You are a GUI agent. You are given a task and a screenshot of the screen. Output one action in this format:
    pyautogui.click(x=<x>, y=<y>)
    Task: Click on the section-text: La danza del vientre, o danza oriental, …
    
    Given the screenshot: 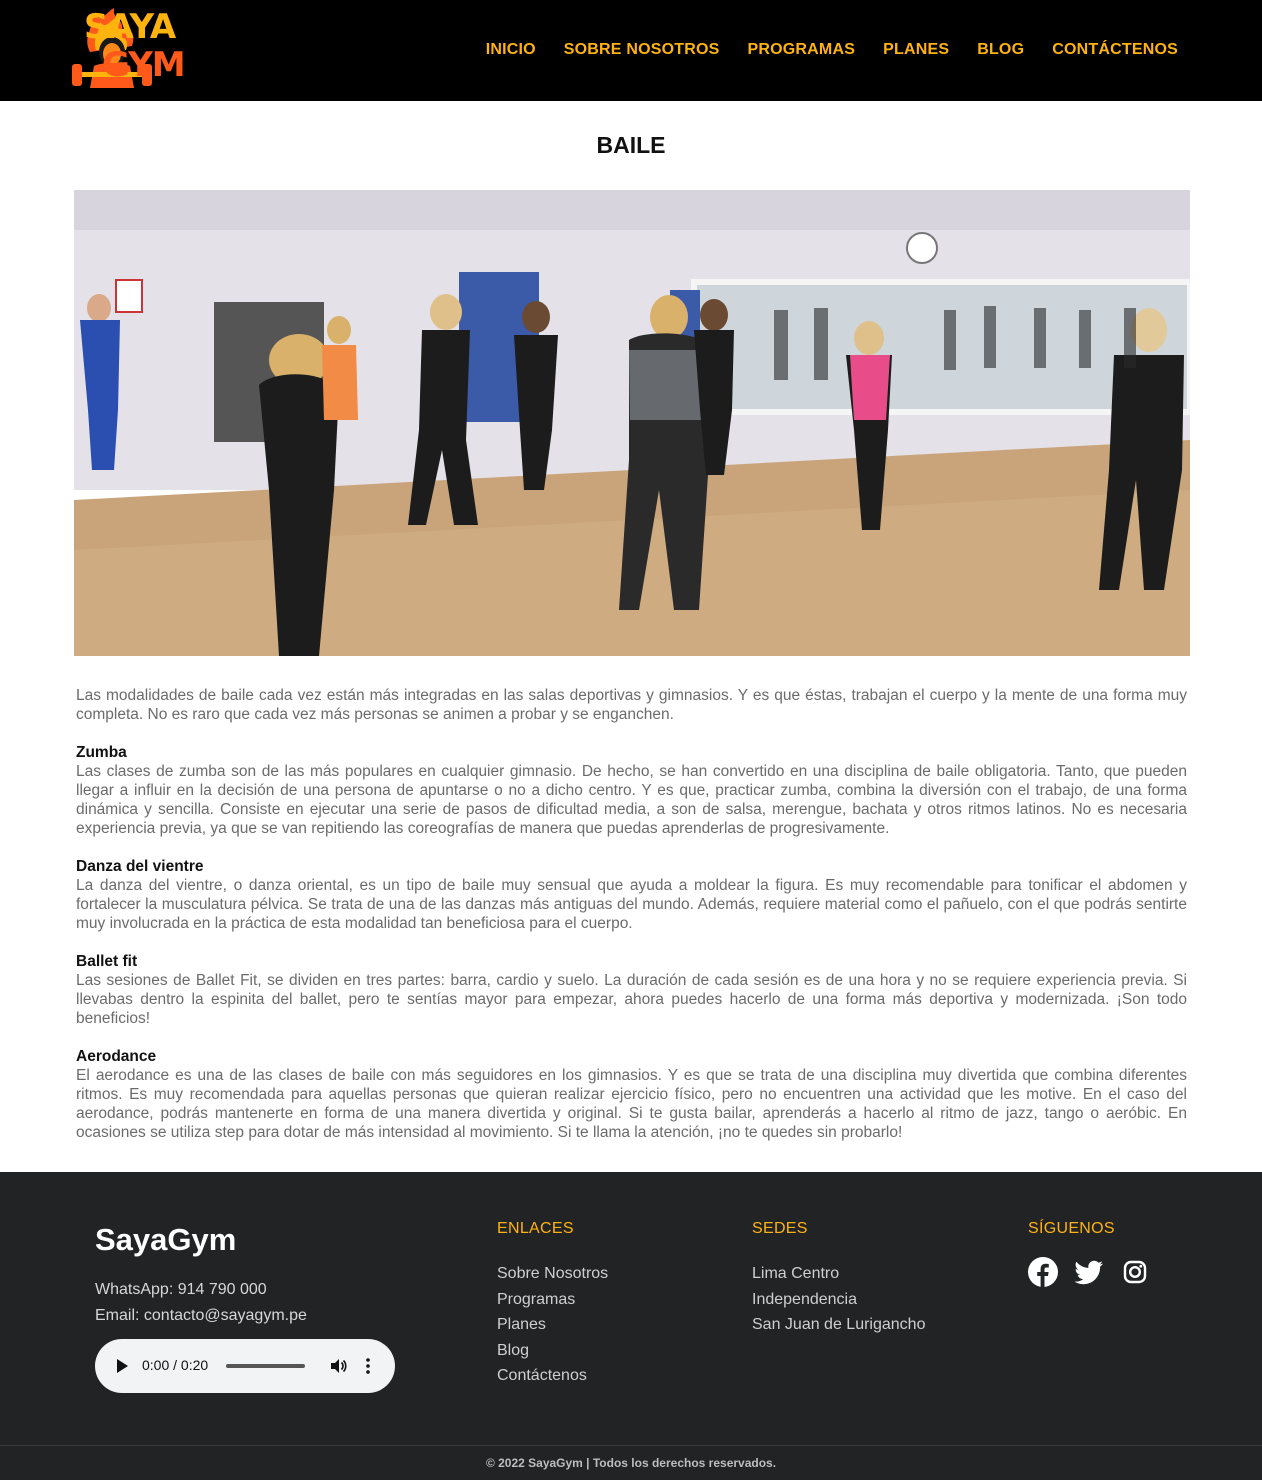 What is the action you would take?
    pyautogui.click(x=631, y=904)
    